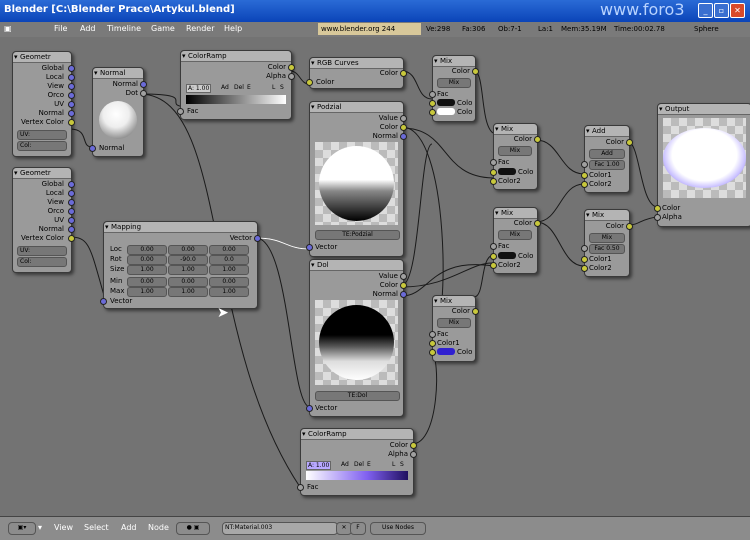 Image resolution: width=750 pixels, height=540 pixels. I want to click on ramp-s-button: S, so click(282, 87).